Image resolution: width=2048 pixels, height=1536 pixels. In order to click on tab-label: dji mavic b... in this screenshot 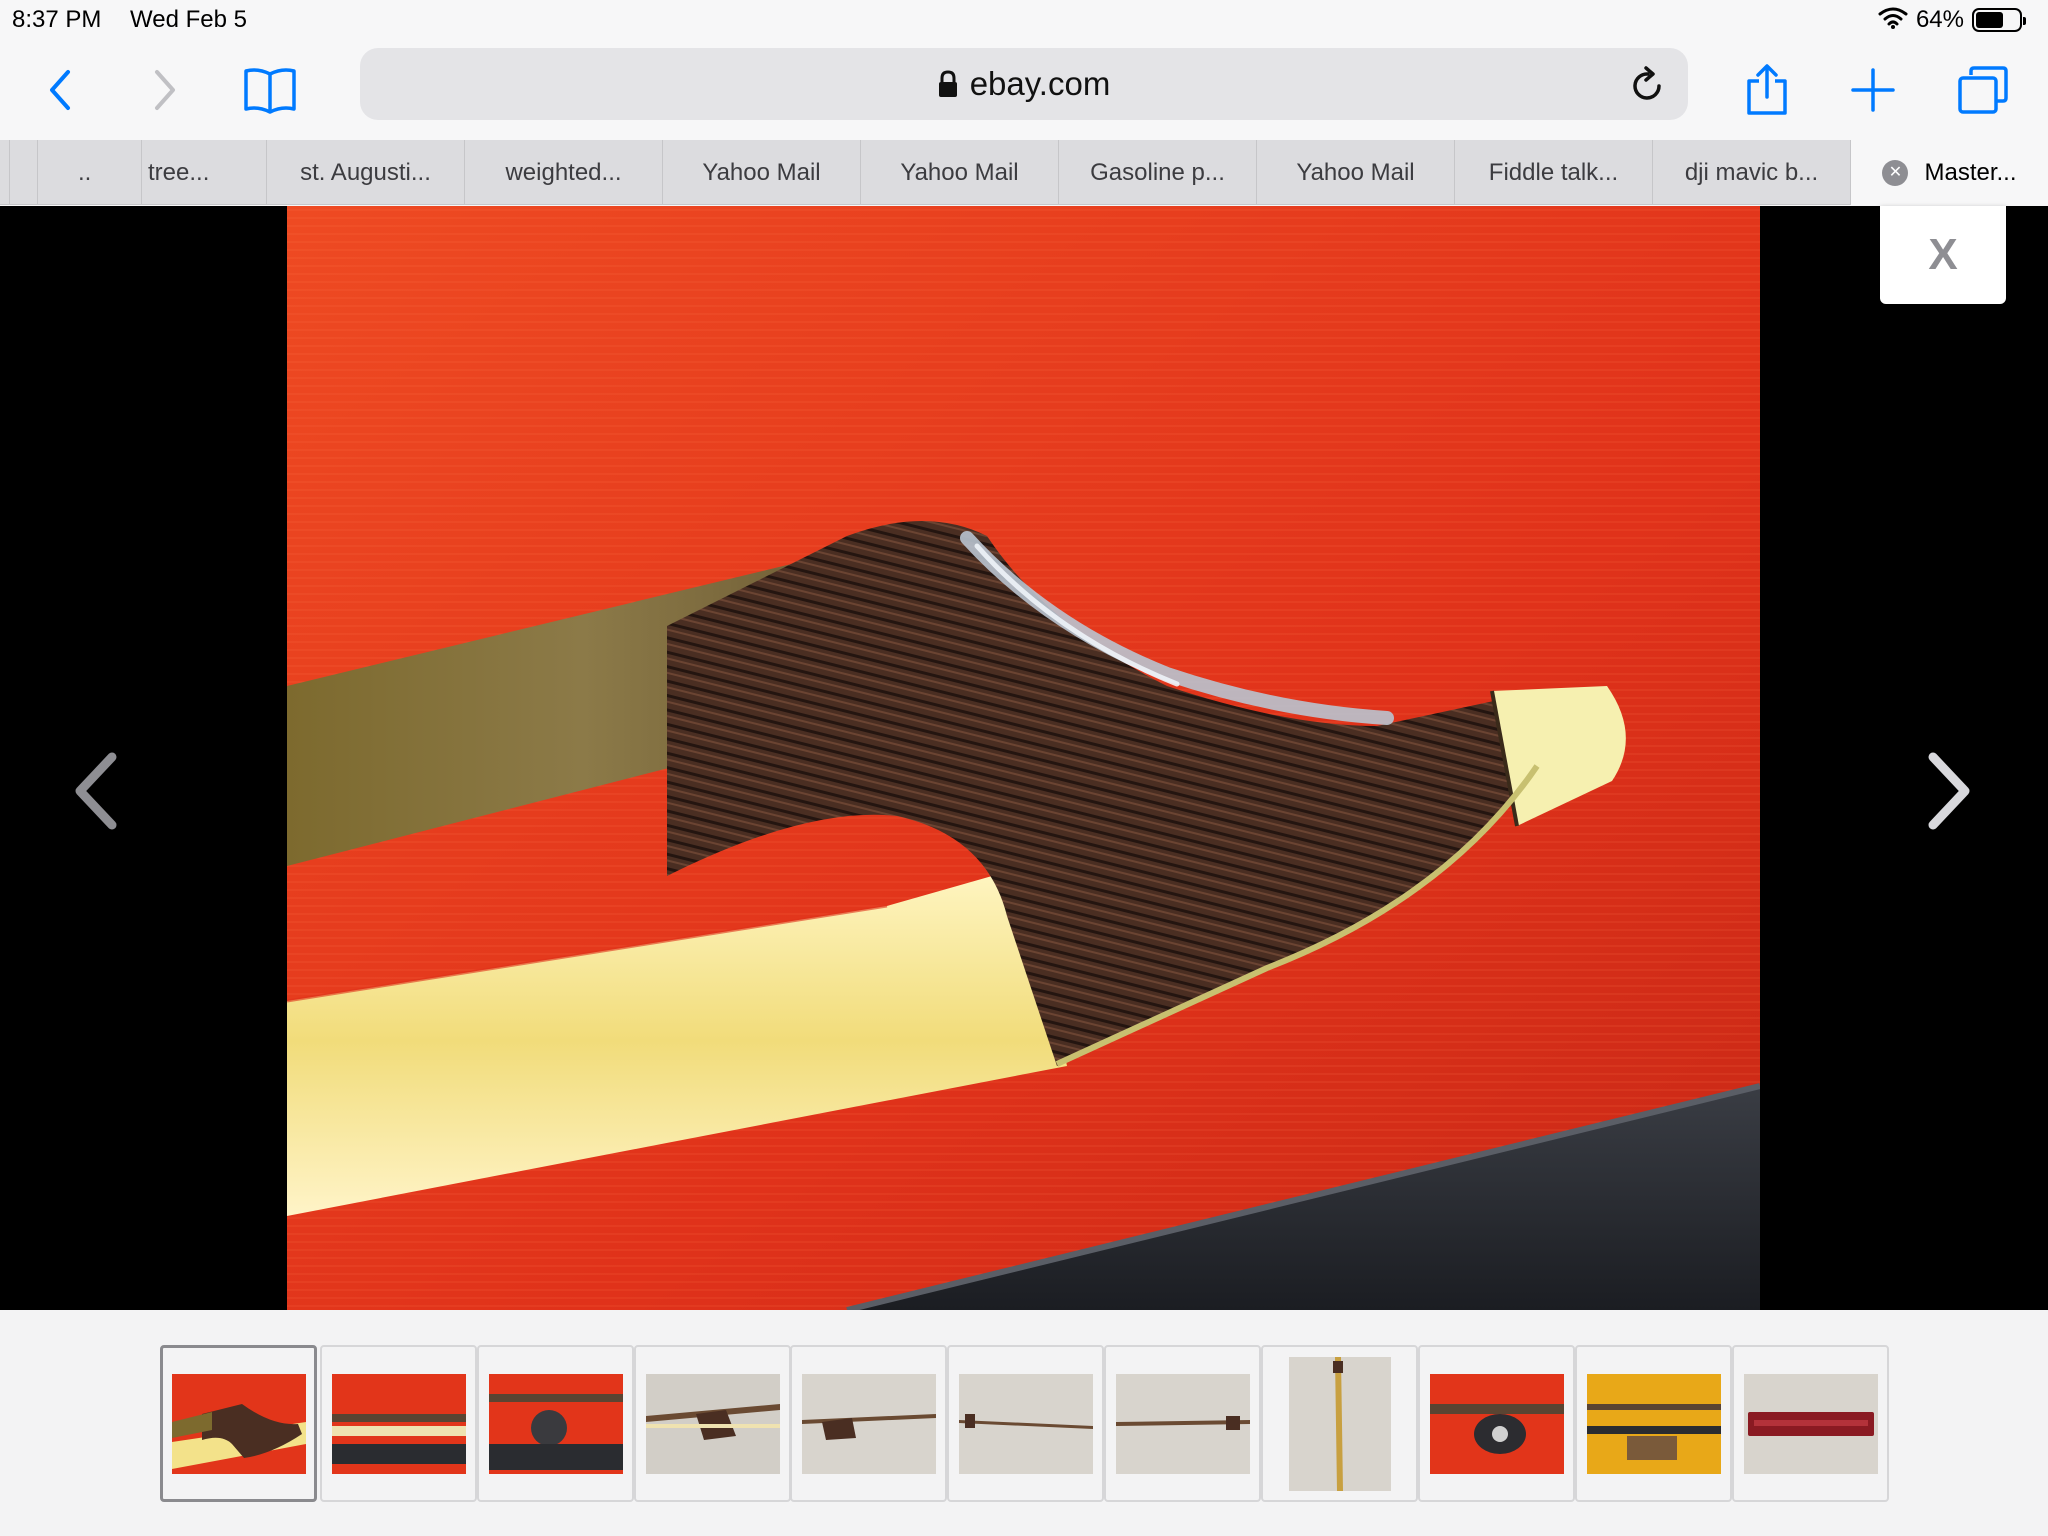, I will do `click(1751, 172)`.